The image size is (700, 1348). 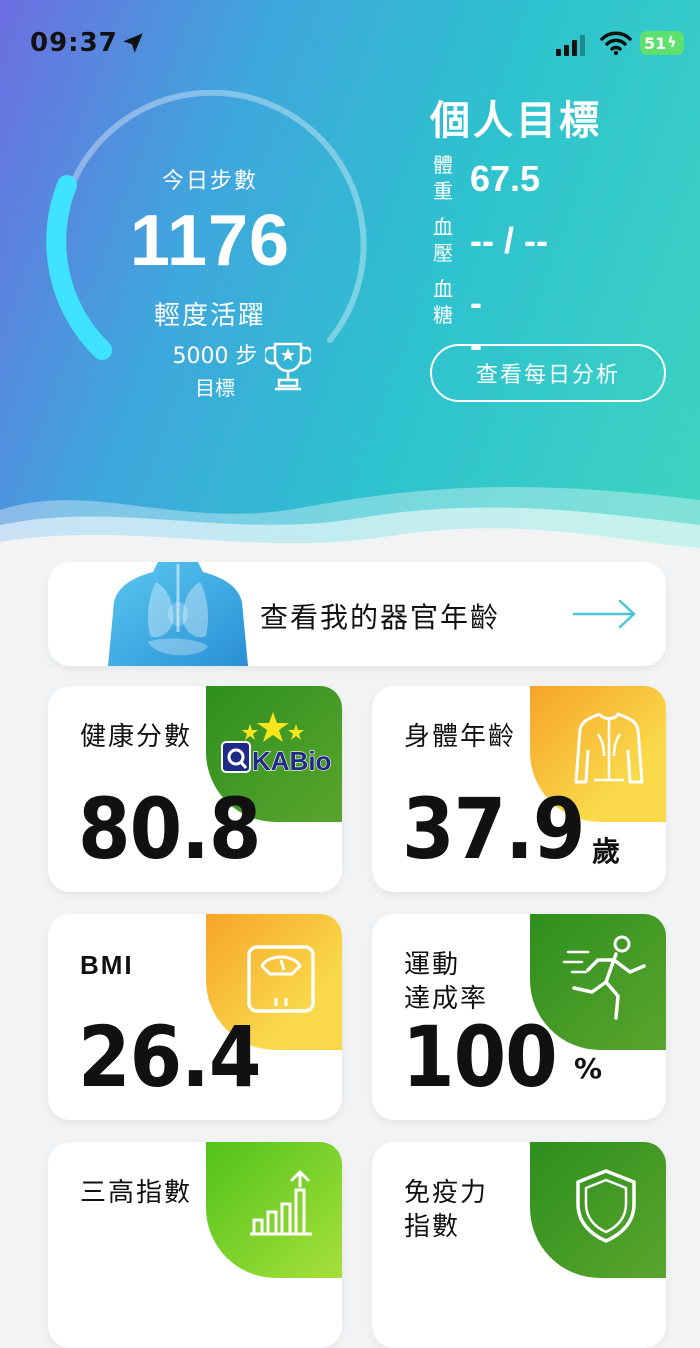 What do you see at coordinates (215, 356) in the screenshot?
I see `step-goal-value: 5000 步` at bounding box center [215, 356].